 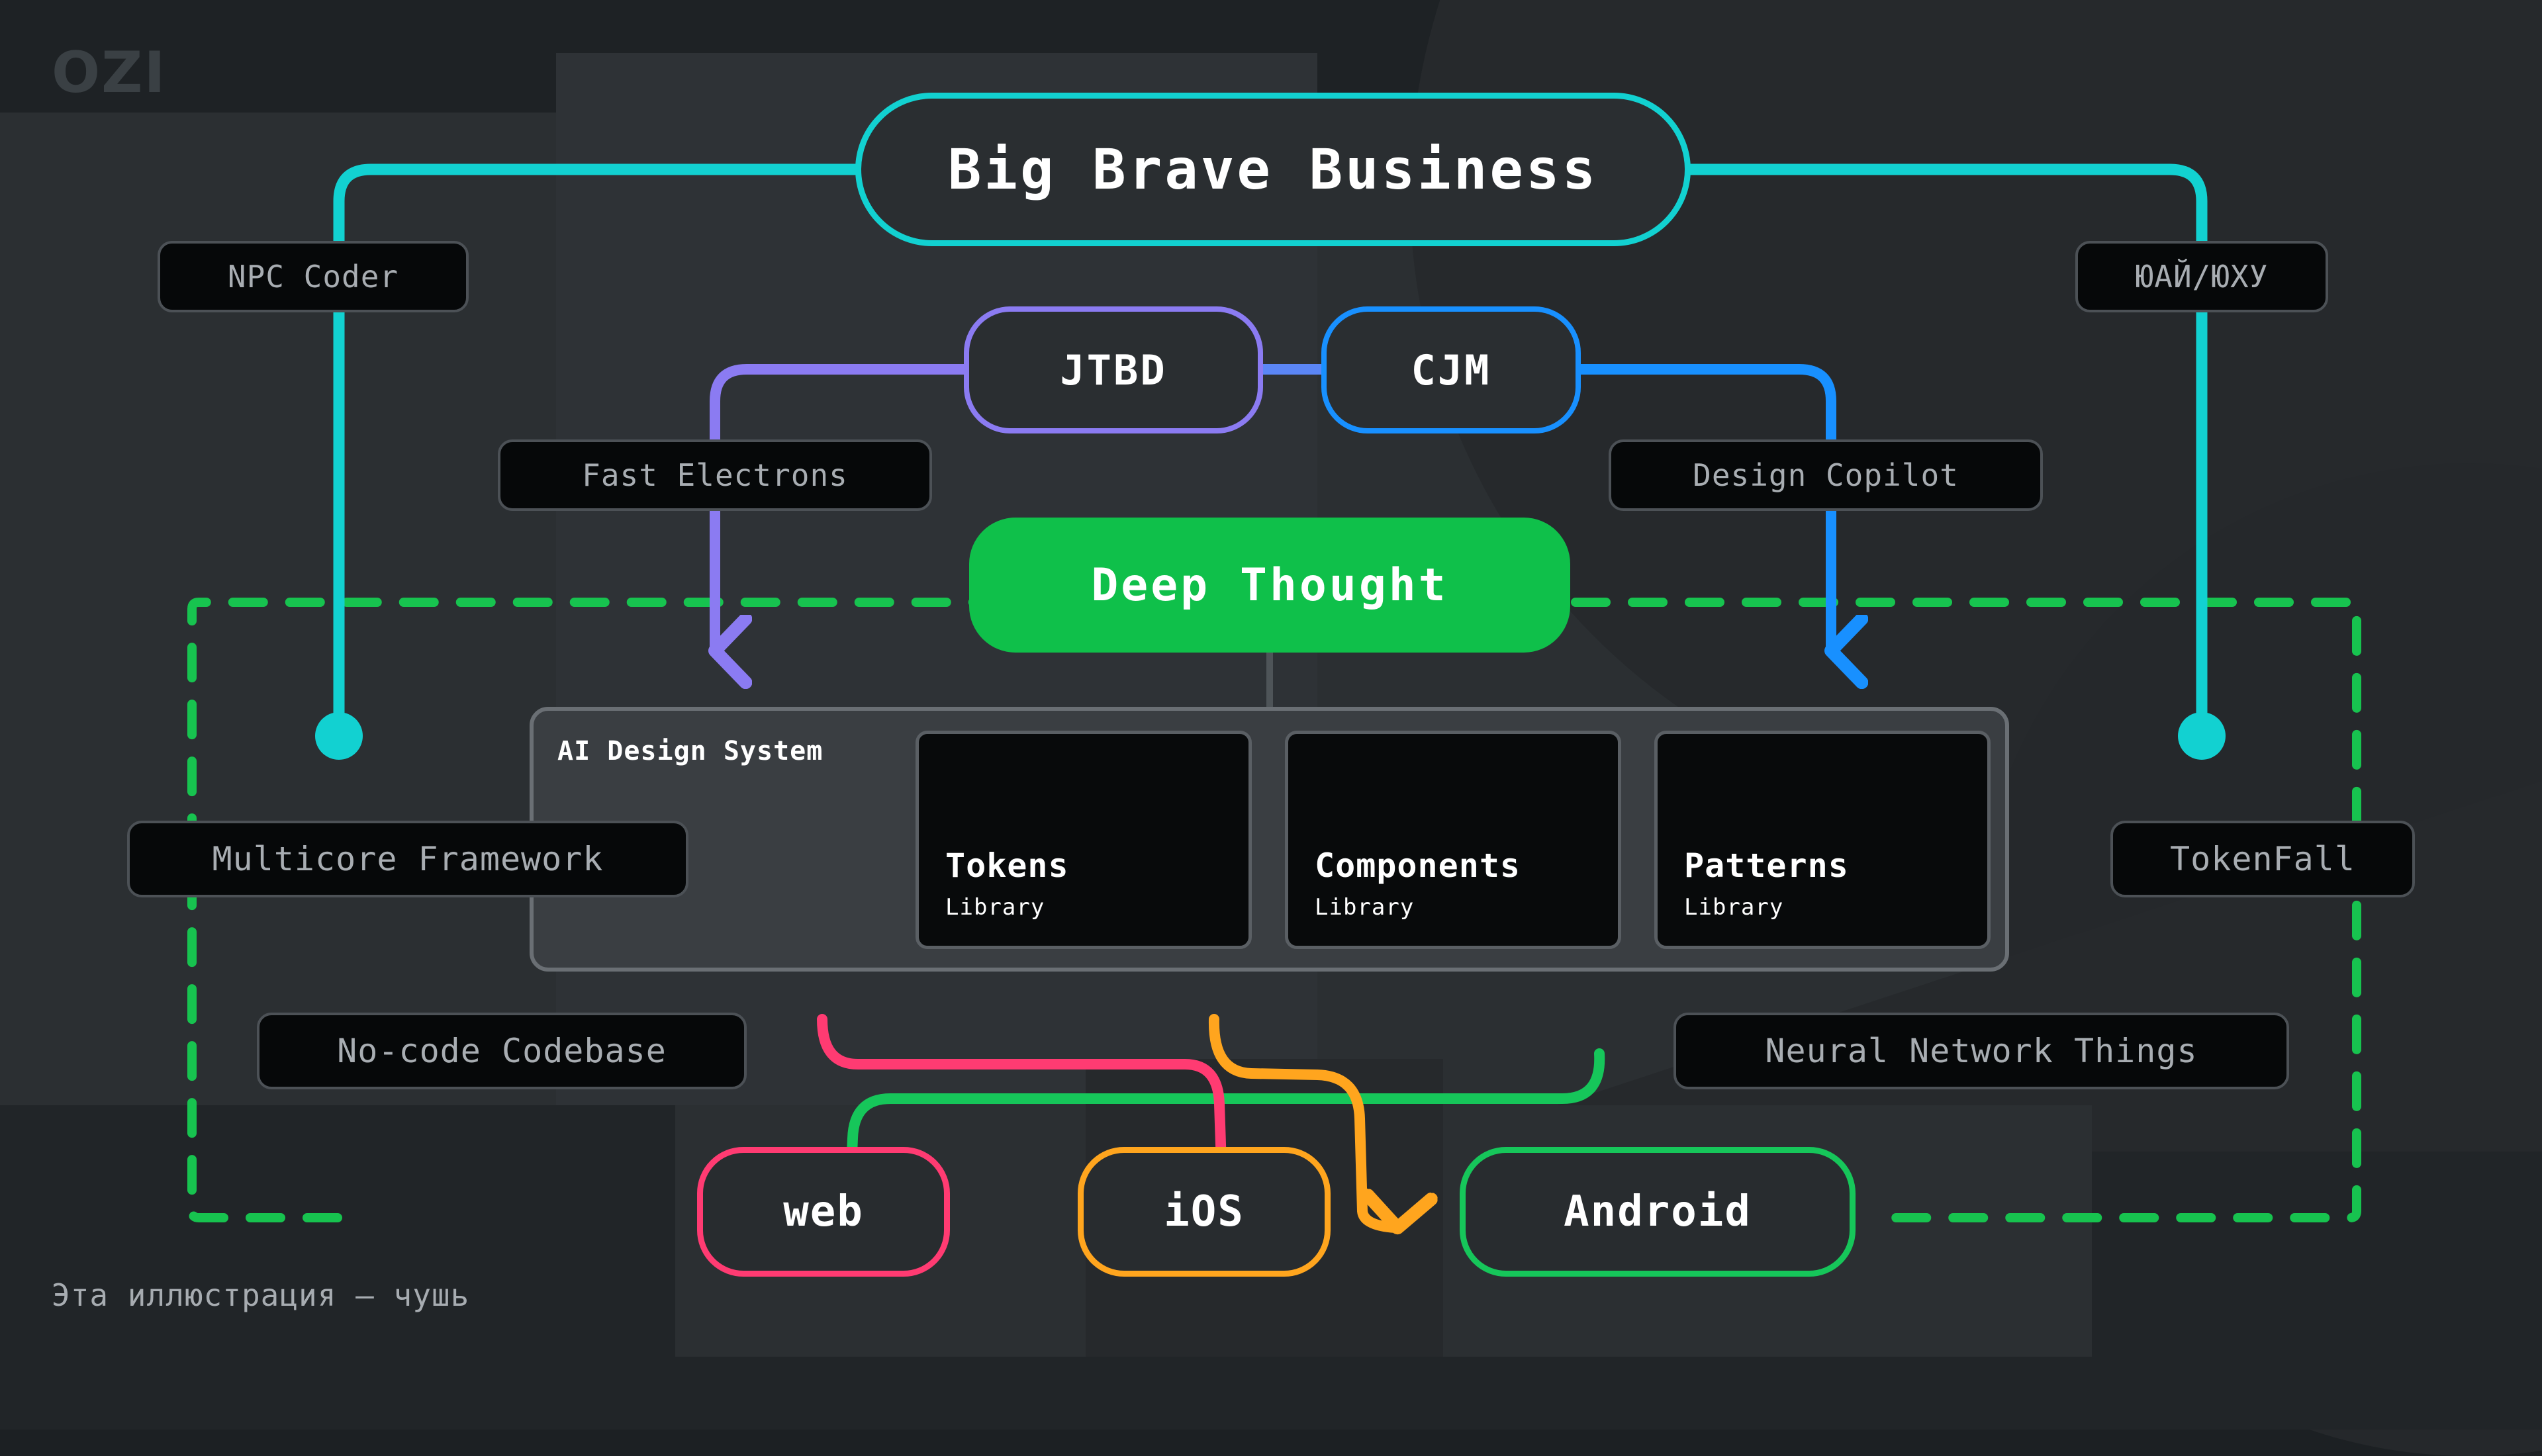 I want to click on node-cjm-label: CJM, so click(x=1451, y=370).